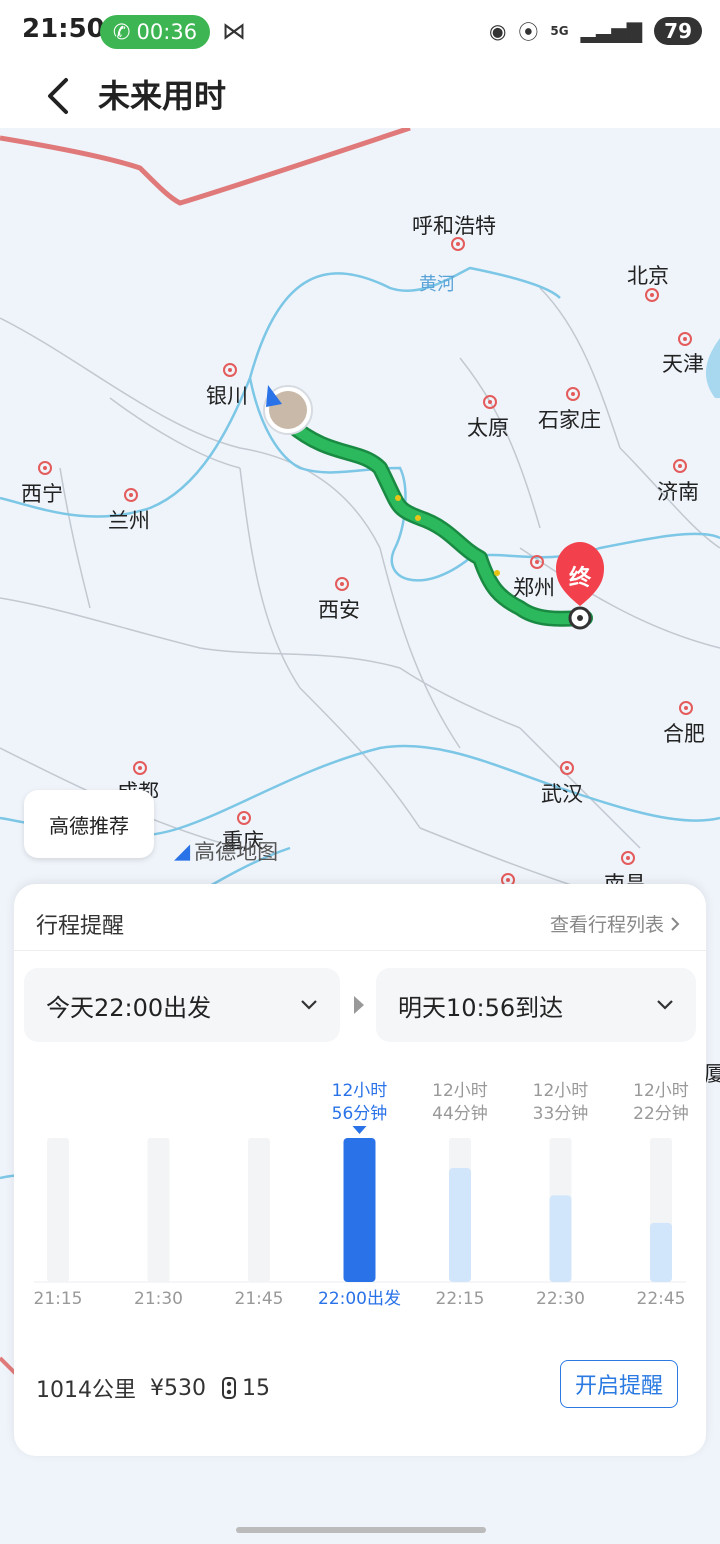  I want to click on city-label: 兰州, so click(129, 521).